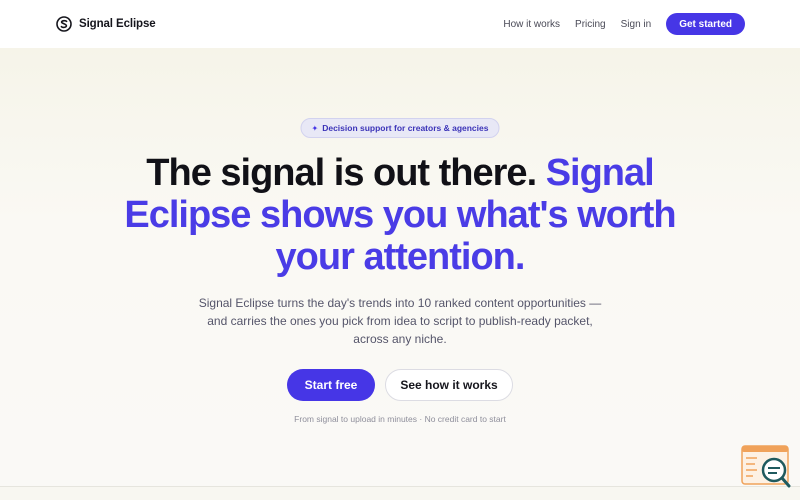 Image resolution: width=800 pixels, height=500 pixels. I want to click on s-swirl-icon, so click(64, 24).